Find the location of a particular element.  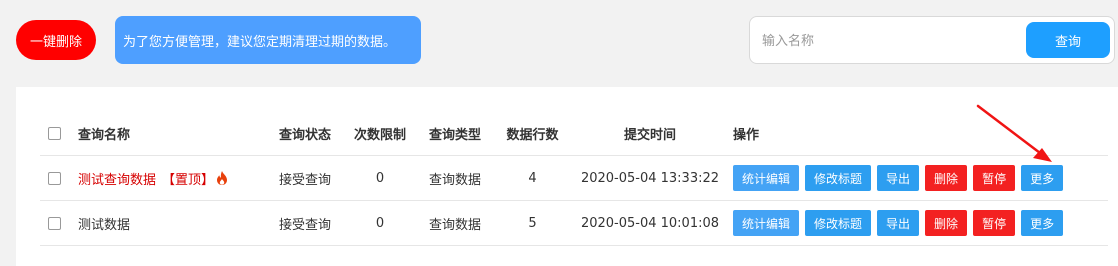

column-header-rows: 数据行数 is located at coordinates (532, 135).